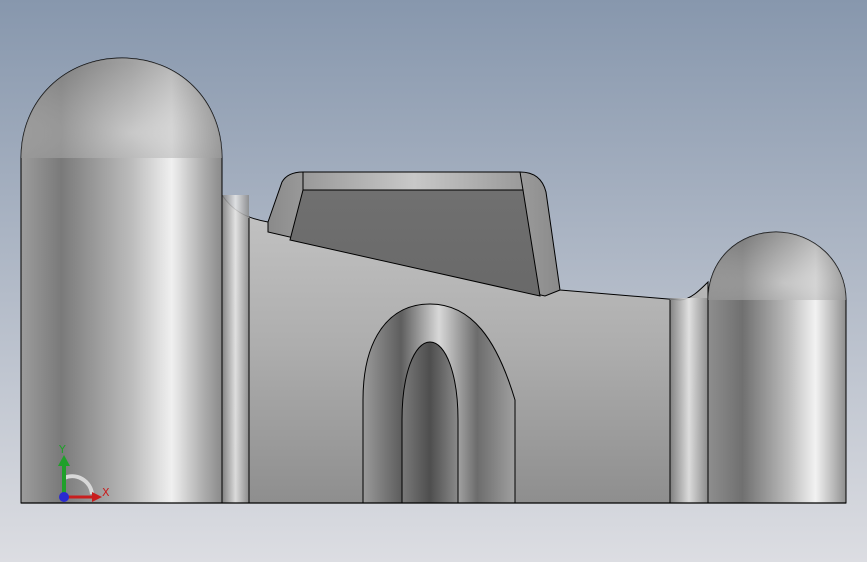 This screenshot has height=562, width=867. What do you see at coordinates (106, 492) in the screenshot?
I see `triad-x-label: X` at bounding box center [106, 492].